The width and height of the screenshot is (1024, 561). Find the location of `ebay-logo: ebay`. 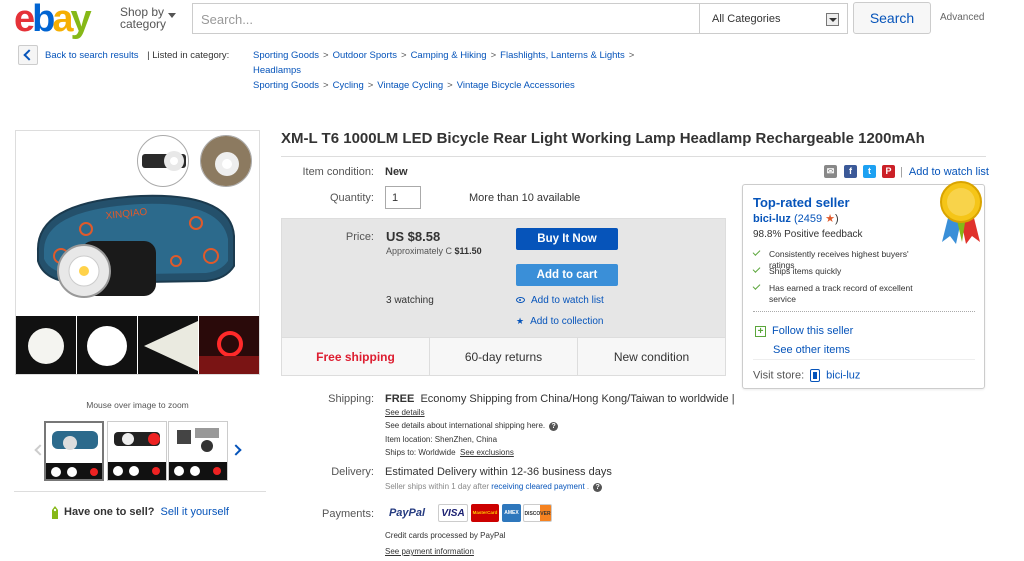

ebay-logo: ebay is located at coordinates (53, 20).